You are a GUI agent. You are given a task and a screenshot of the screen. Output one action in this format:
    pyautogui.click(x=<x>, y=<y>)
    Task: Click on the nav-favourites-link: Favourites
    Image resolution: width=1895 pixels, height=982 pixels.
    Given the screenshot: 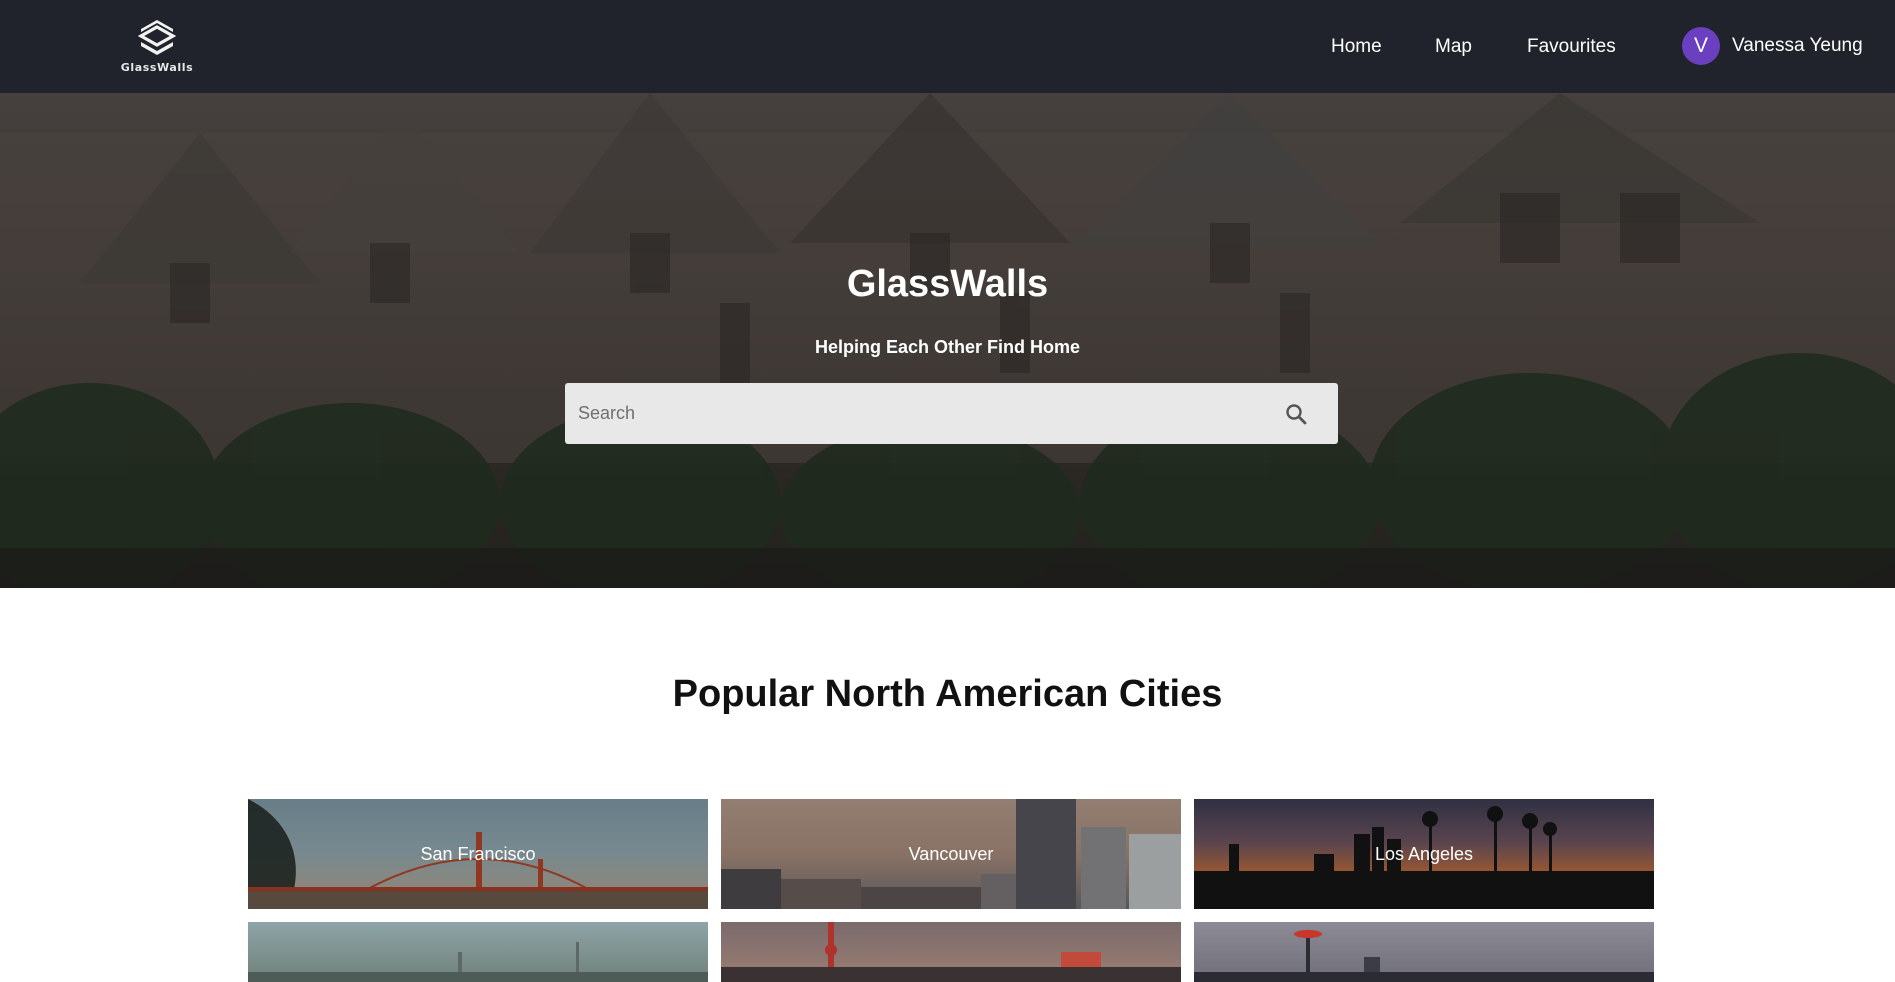 What is the action you would take?
    pyautogui.click(x=1571, y=47)
    